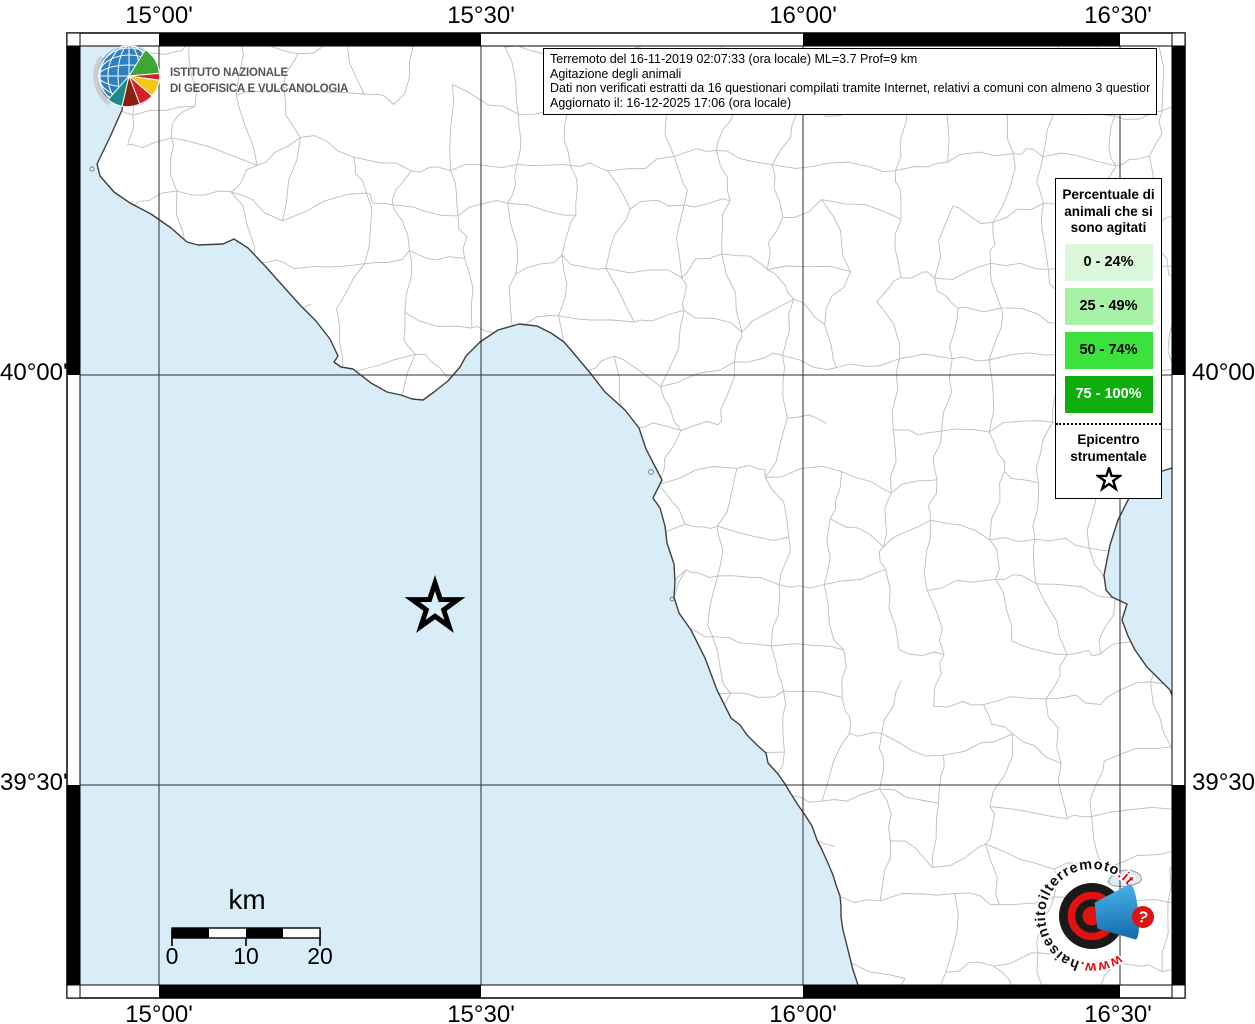 The height and width of the screenshot is (1024, 1255). What do you see at coordinates (481, 15) in the screenshot?
I see `axis-label-top-1530: 15°30'` at bounding box center [481, 15].